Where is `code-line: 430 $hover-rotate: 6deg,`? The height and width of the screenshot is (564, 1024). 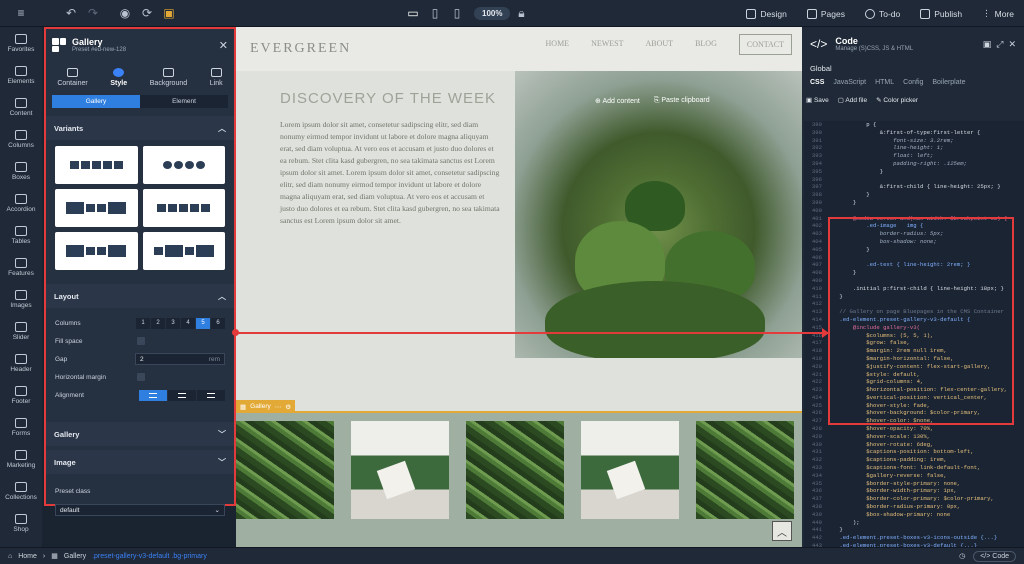 code-line: 430 $hover-rotate: 6deg, is located at coordinates (914, 445).